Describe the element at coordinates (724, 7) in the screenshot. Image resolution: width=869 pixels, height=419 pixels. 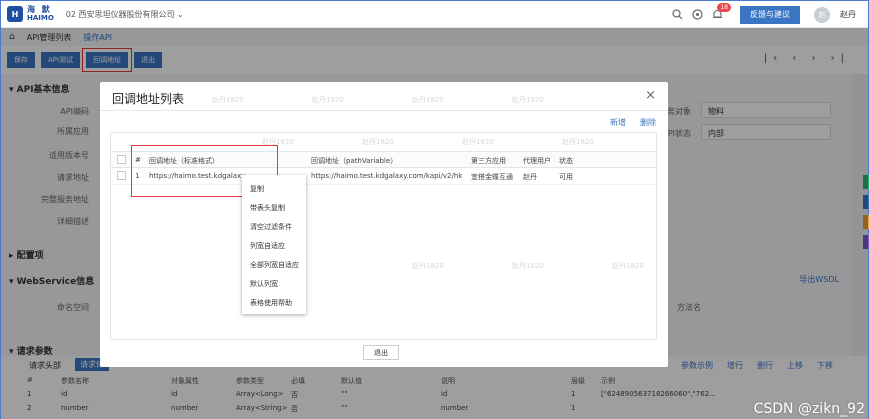
I see `notification-badge: 18` at that location.